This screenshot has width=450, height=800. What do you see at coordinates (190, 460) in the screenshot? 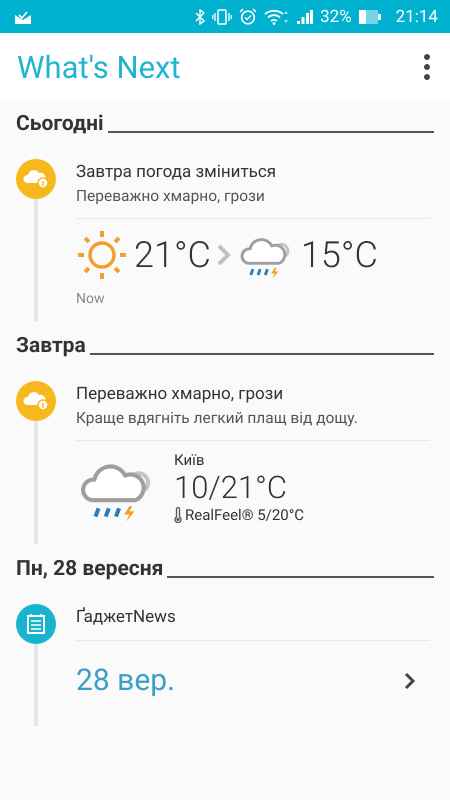
I see `city-name: Київ` at bounding box center [190, 460].